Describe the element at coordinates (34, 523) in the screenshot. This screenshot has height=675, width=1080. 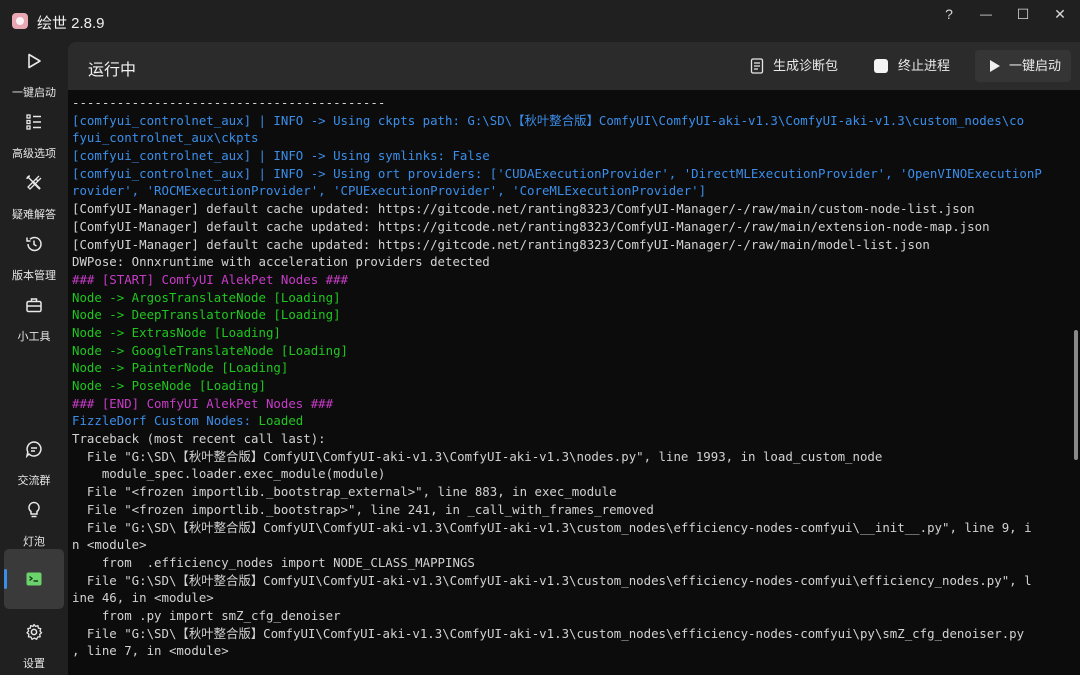
I see `sidebar-item-lightbulb: 灯泡` at that location.